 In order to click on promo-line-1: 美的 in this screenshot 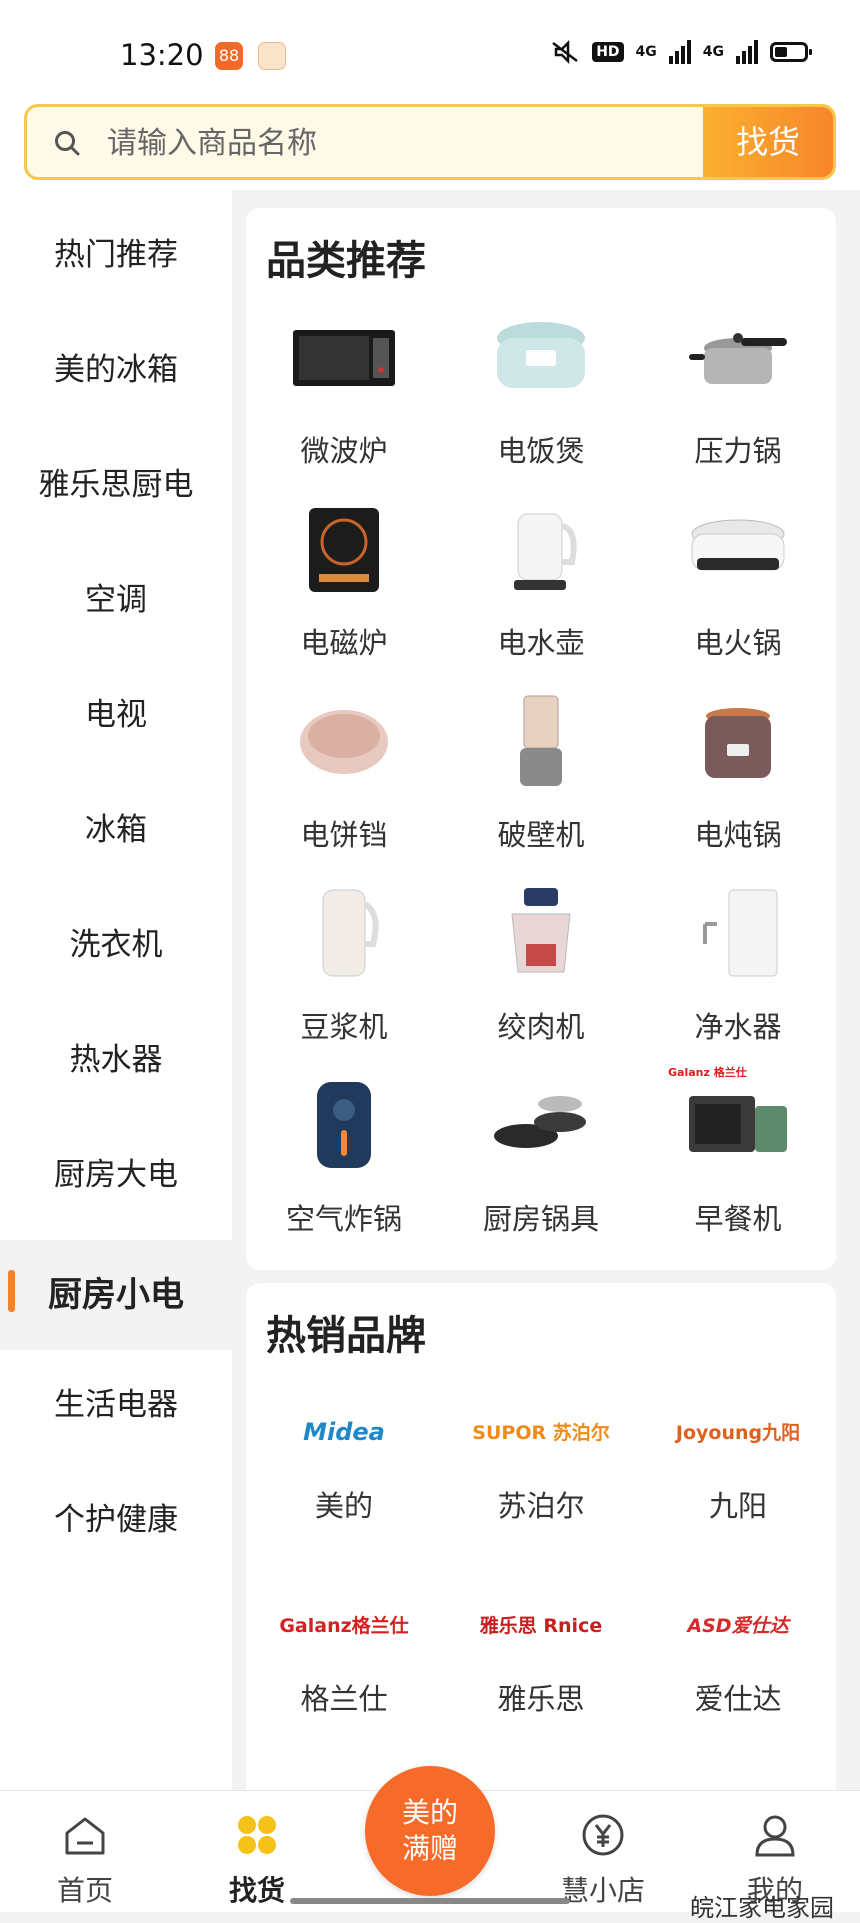, I will do `click(429, 1812)`.